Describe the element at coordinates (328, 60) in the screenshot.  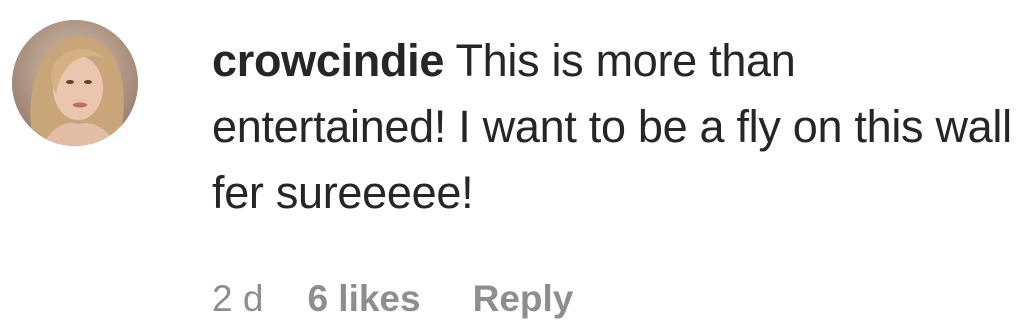
I see `username-link: crowcindie` at that location.